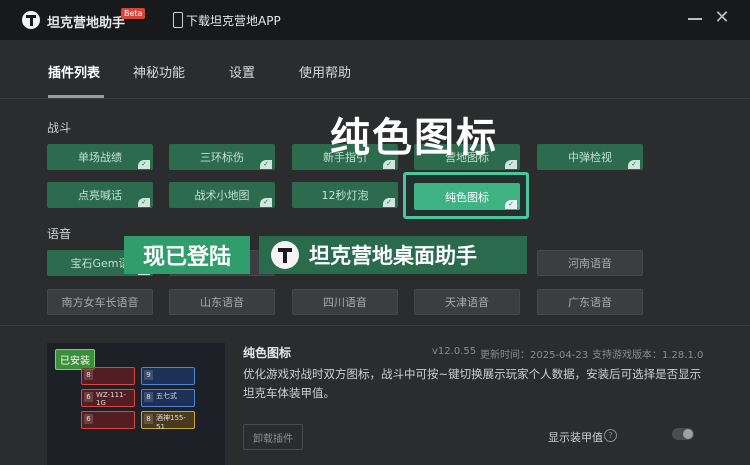 This screenshot has height=465, width=750. What do you see at coordinates (648, 355) in the screenshot?
I see `plugin-supported-version: 支持游戏版本：1.28.1.0` at bounding box center [648, 355].